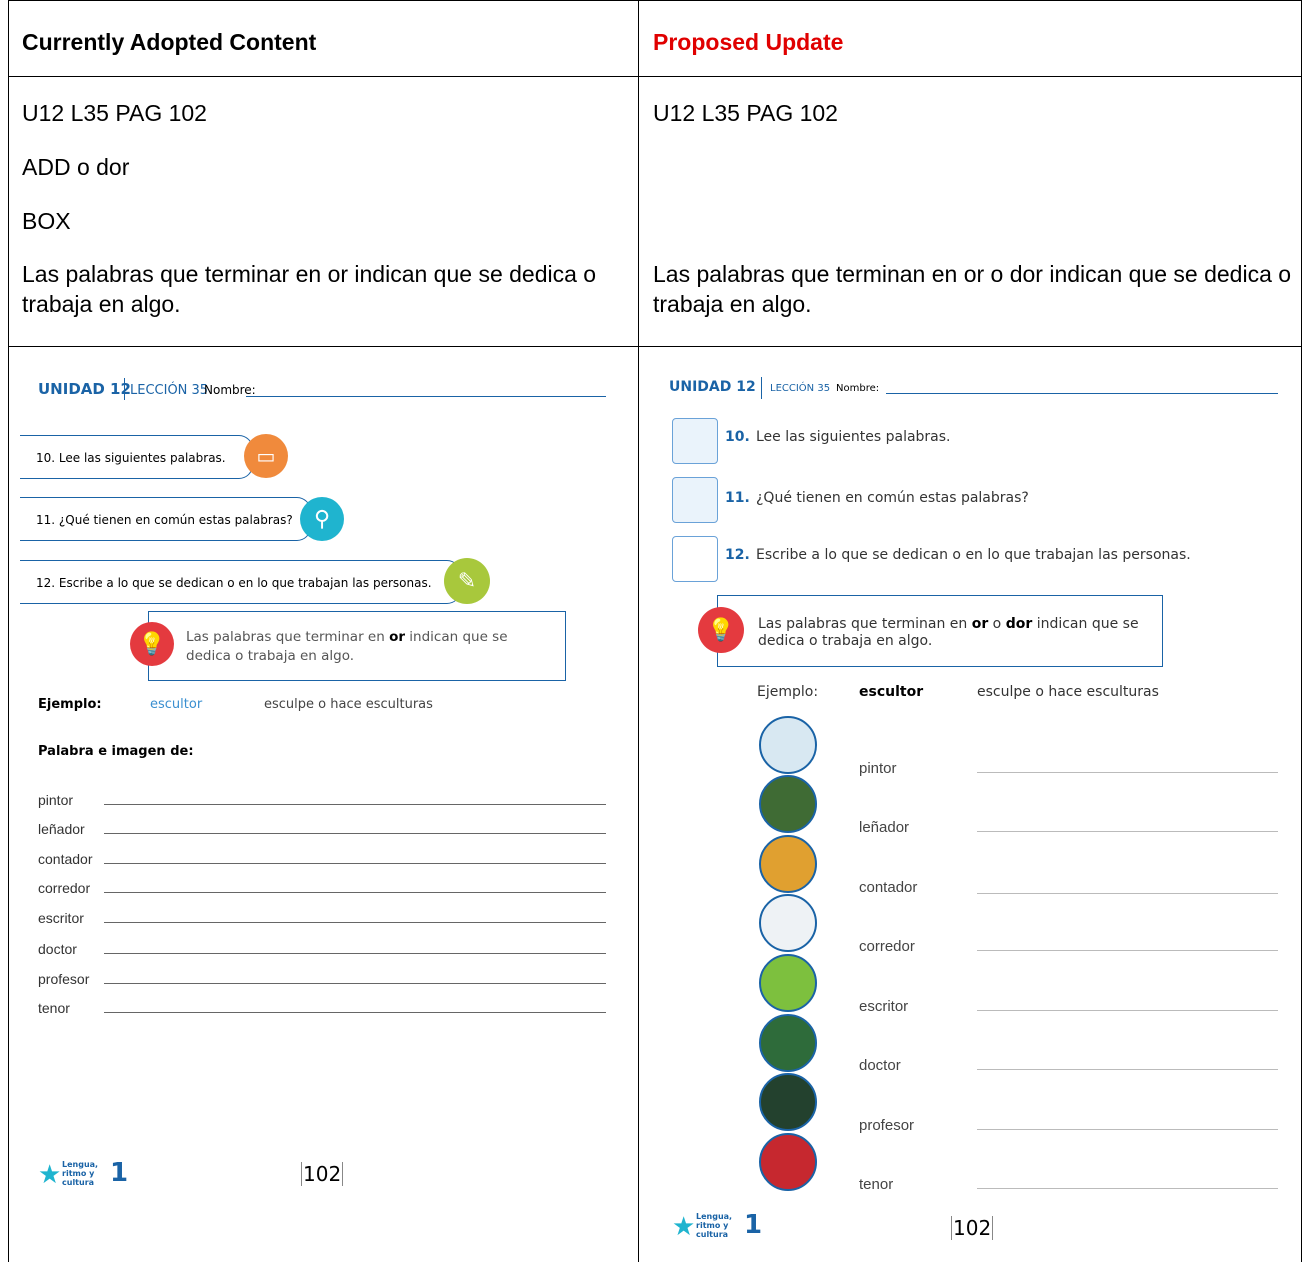  Describe the element at coordinates (714, 1225) in the screenshot. I see `right-logo-text: Lengua, ritmo y cultura` at that location.